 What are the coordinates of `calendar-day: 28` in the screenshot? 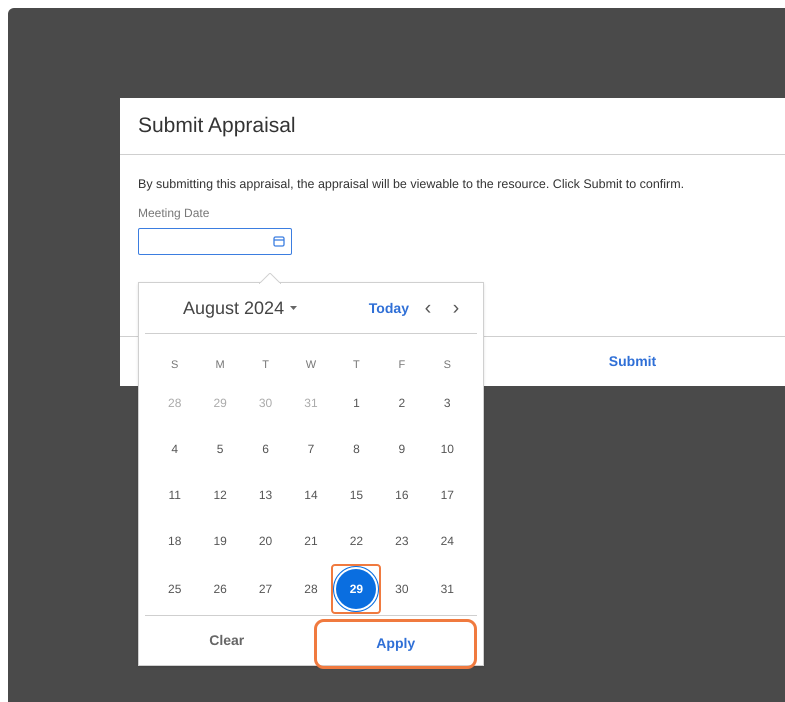 It's located at (311, 589).